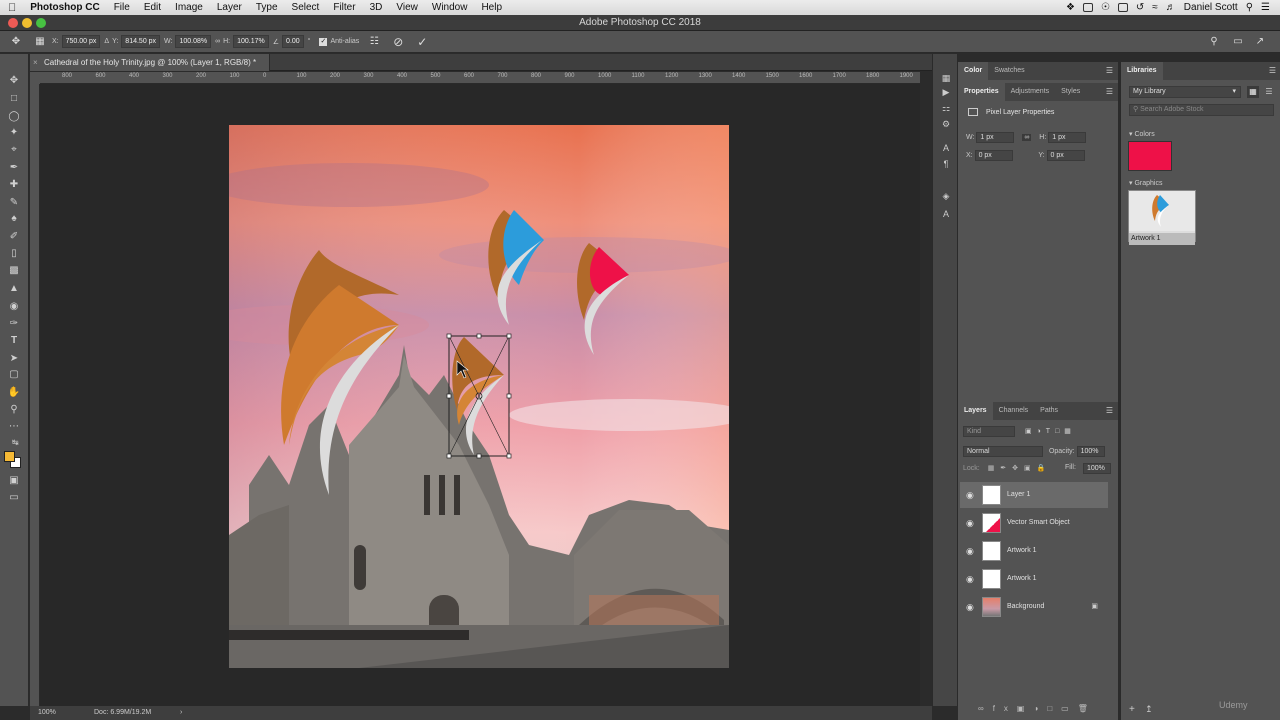 Image resolution: width=1280 pixels, height=720 pixels. I want to click on library-select: My Library ▾, so click(1185, 92).